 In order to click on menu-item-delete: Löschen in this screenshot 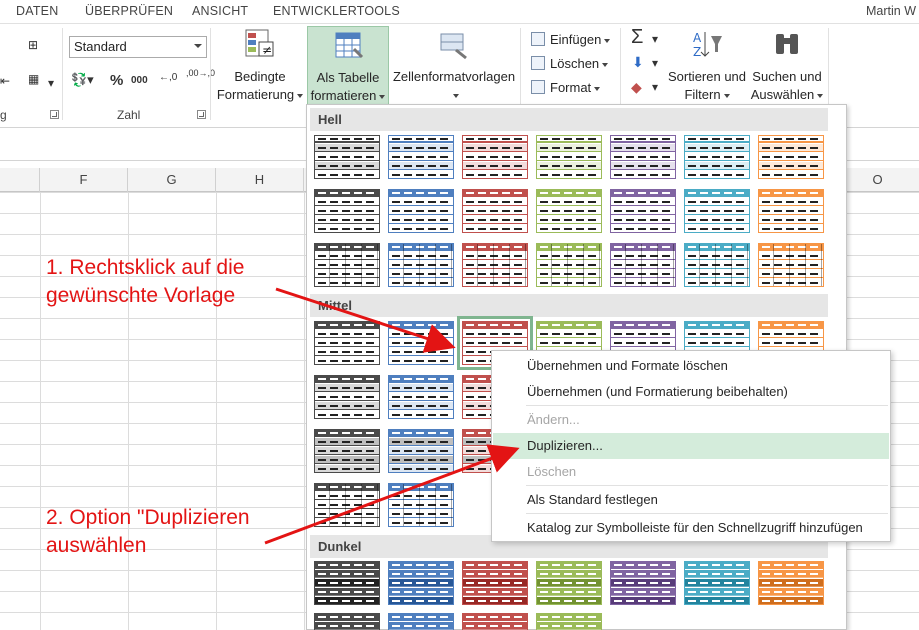, I will do `click(691, 472)`.